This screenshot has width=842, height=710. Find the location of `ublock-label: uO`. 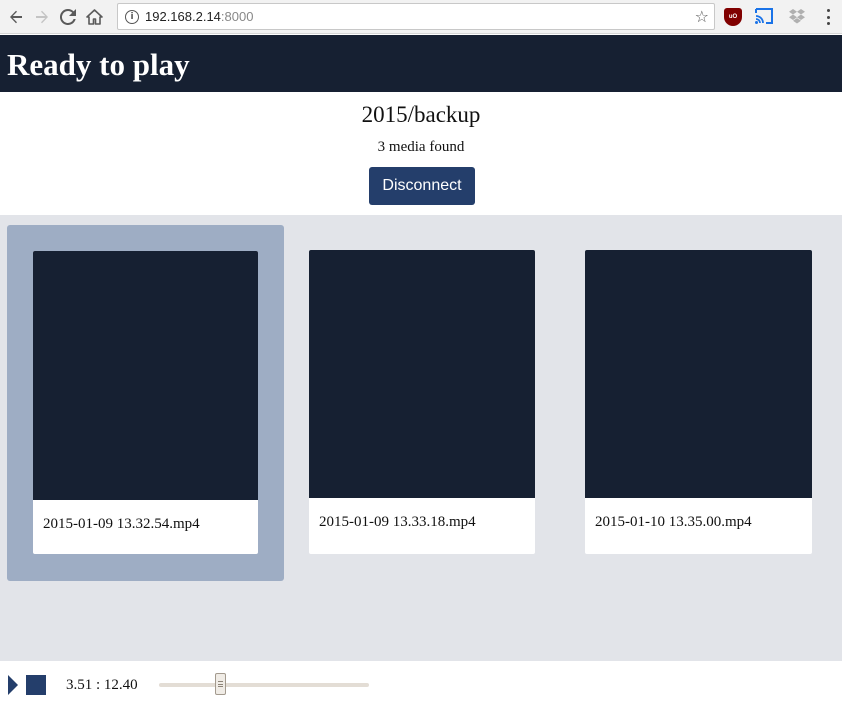

ublock-label: uO is located at coordinates (733, 17).